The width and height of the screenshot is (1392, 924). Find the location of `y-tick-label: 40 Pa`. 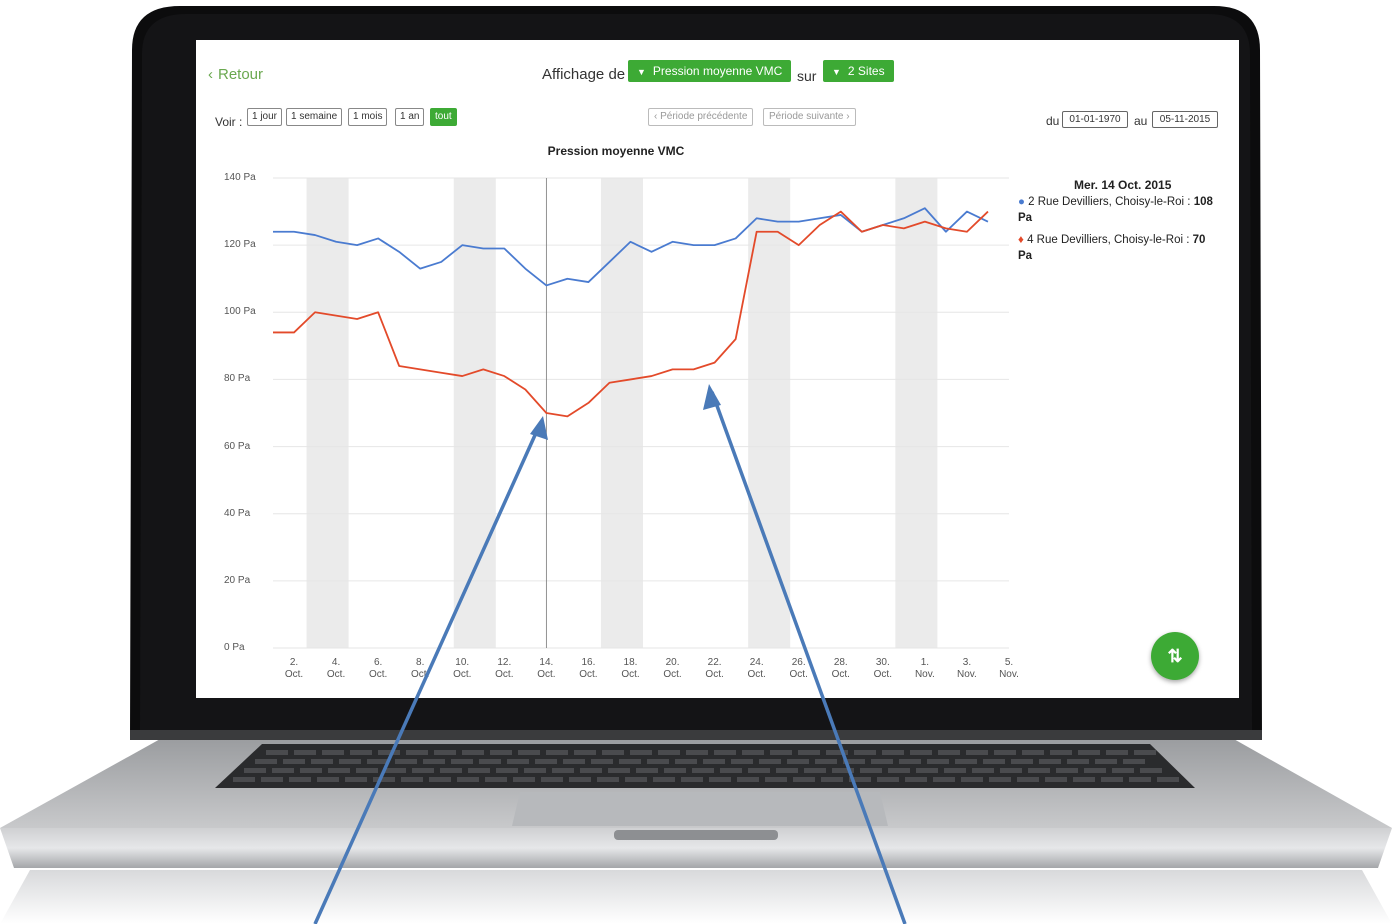

y-tick-label: 40 Pa is located at coordinates (237, 513).